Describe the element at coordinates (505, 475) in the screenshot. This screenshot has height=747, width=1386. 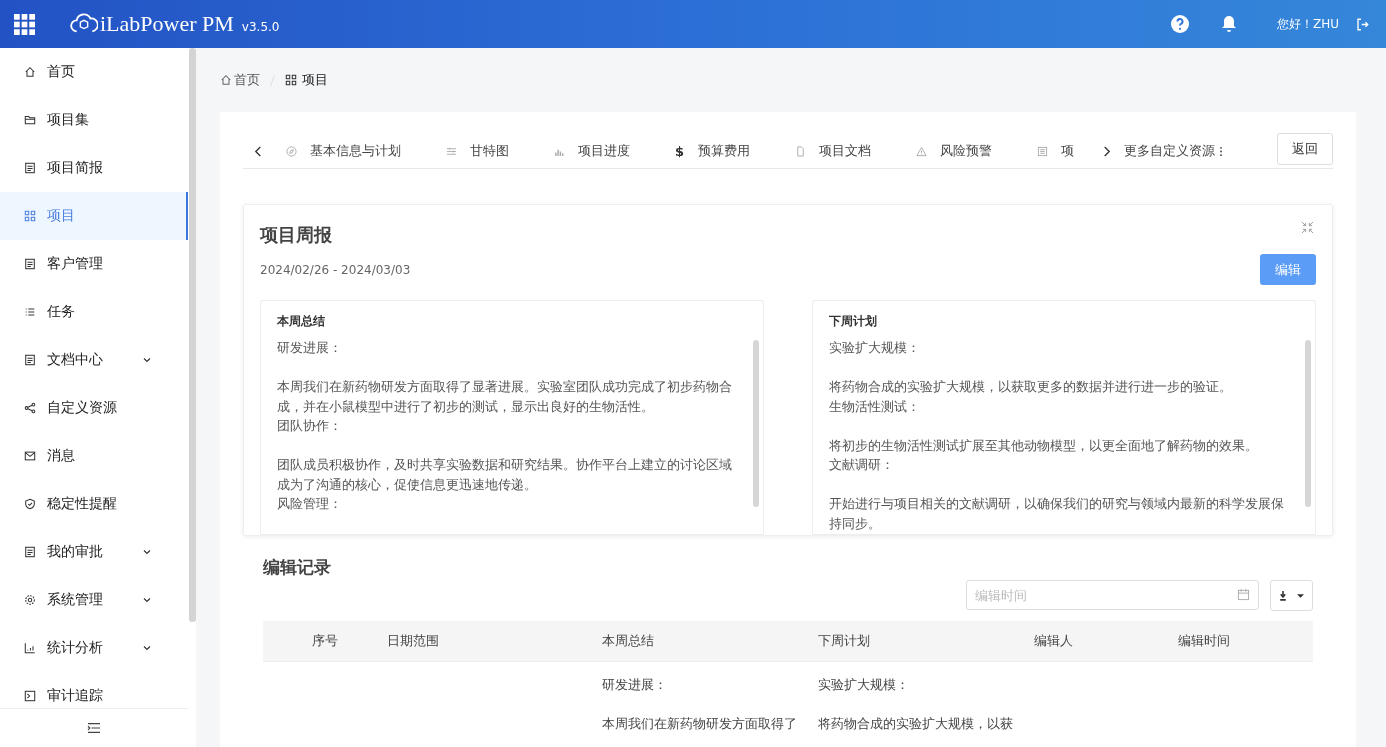
I see `panel-text: 团队成员积极协作，及时共享实验数据和研究结果。协作平台上建立的讨论区域成为了沟通的核心，促使信息更迅速地传递。` at that location.